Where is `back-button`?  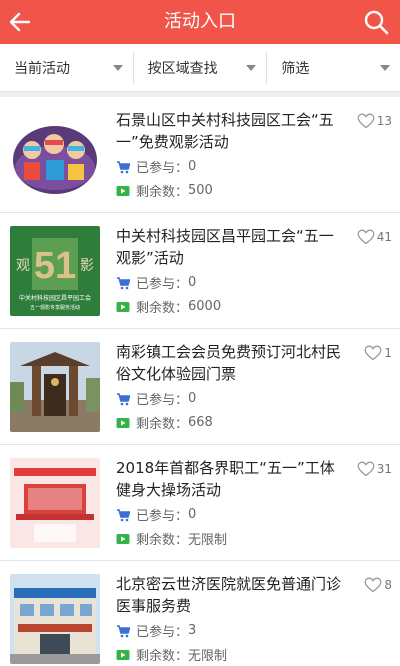
back-button is located at coordinates (20, 22).